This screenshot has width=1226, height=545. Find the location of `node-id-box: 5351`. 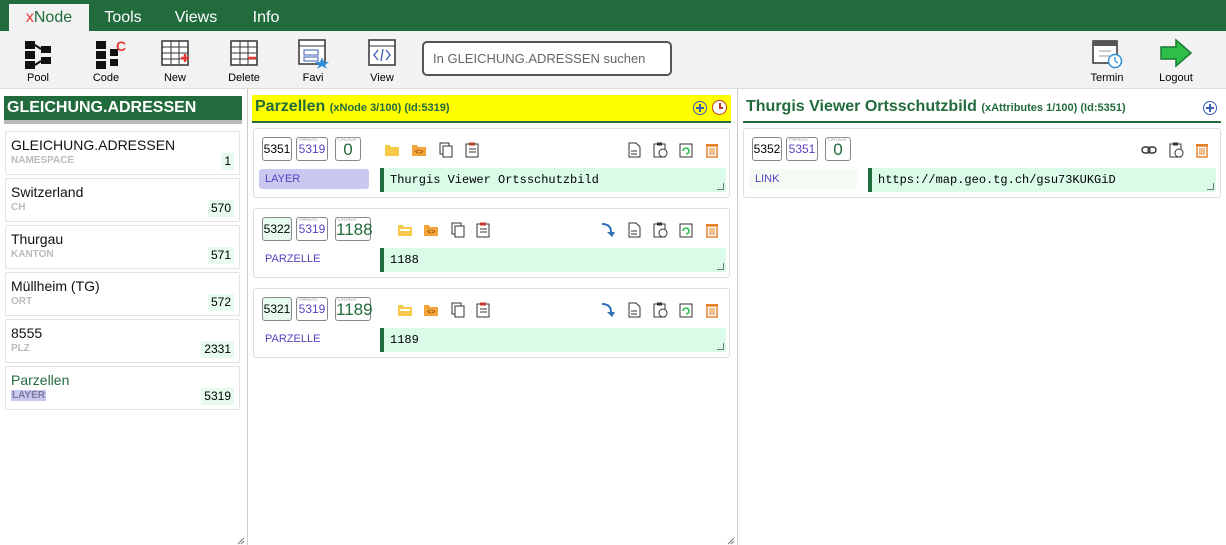

node-id-box: 5351 is located at coordinates (277, 149).